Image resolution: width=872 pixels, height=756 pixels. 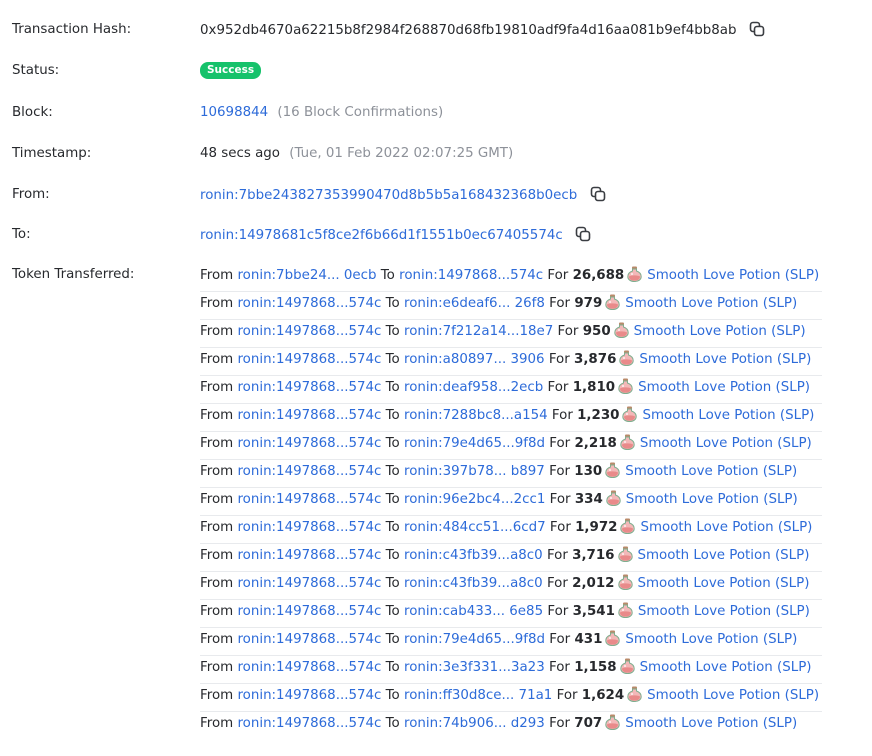 What do you see at coordinates (478, 331) in the screenshot?
I see `transfer-to-link: ronin:7f212a14...18e7` at bounding box center [478, 331].